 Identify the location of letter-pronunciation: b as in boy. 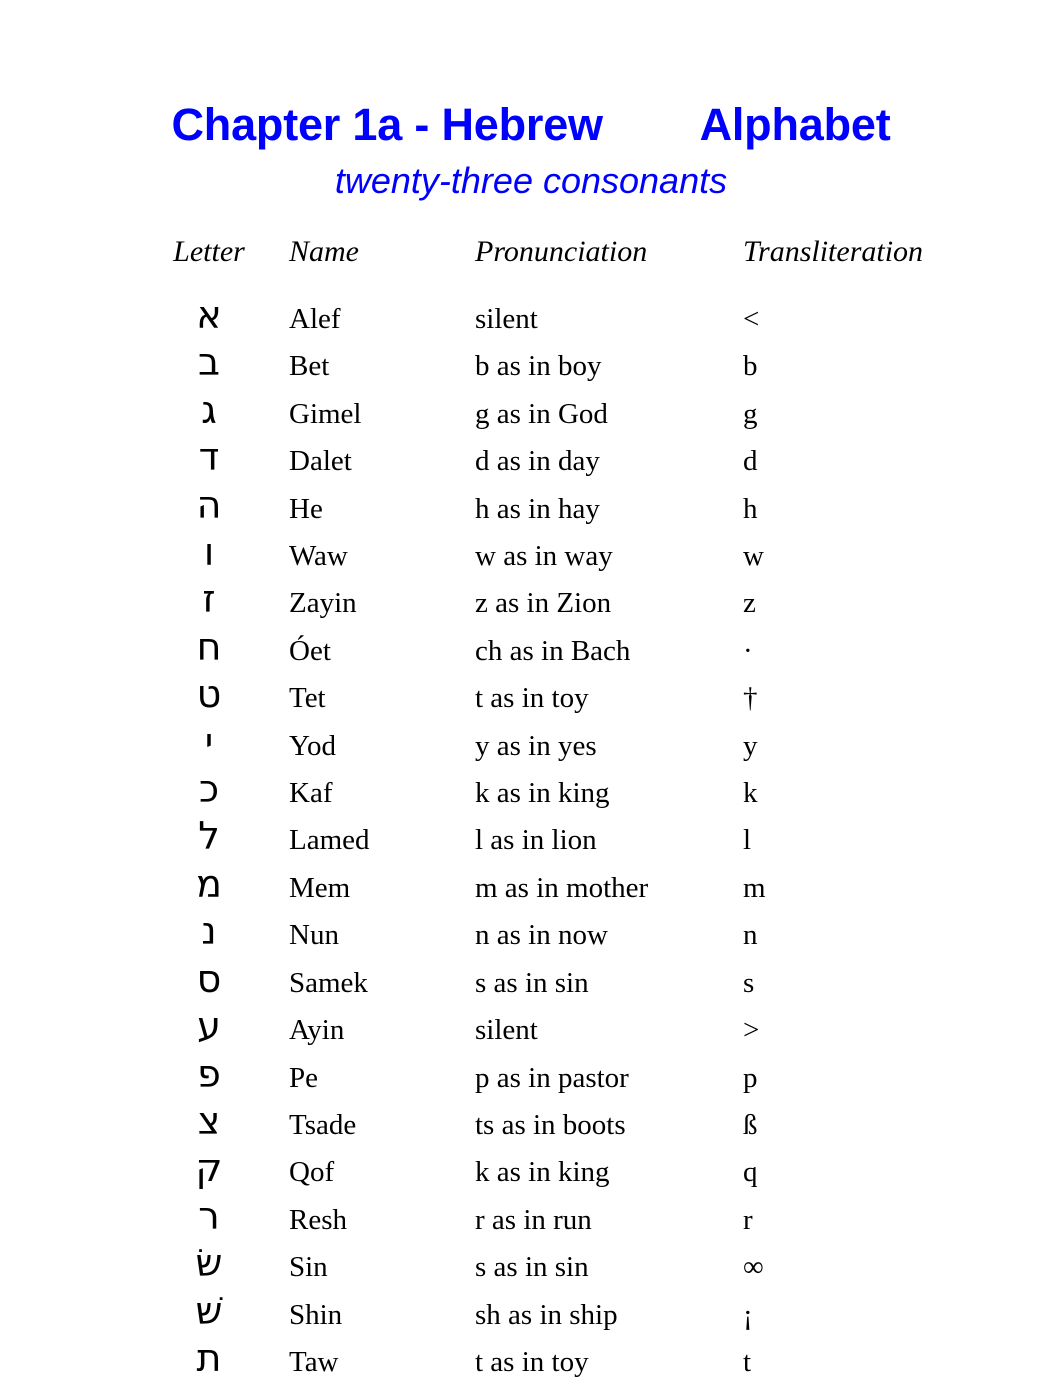
(538, 366).